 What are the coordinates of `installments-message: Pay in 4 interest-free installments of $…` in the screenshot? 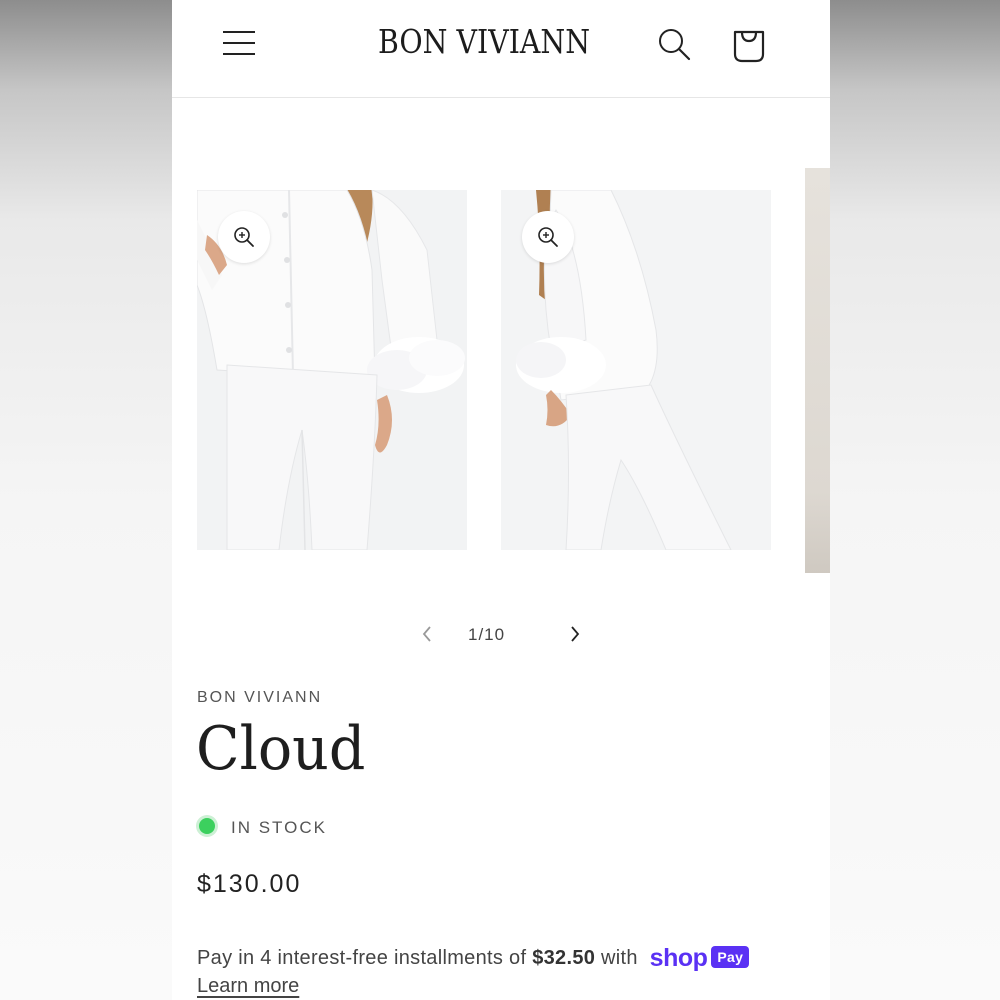 It's located at (473, 958).